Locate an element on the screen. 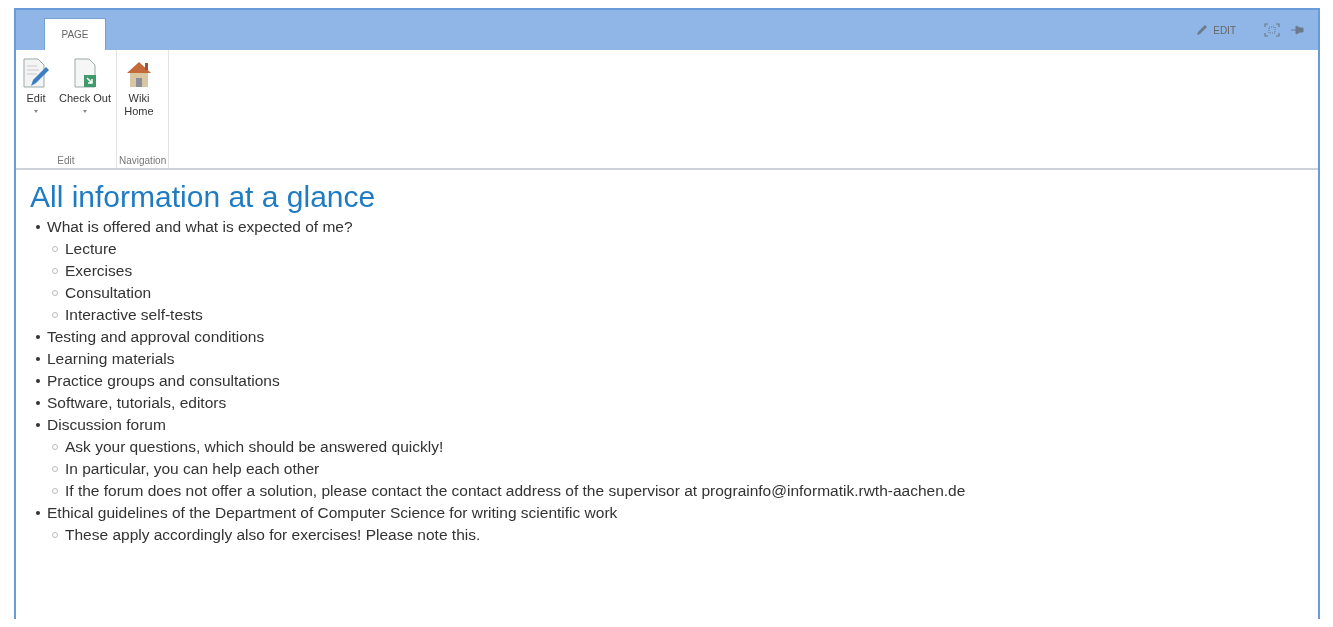  list-item: Ask your questions, which should be answered quickly! is located at coordinates (254, 447).